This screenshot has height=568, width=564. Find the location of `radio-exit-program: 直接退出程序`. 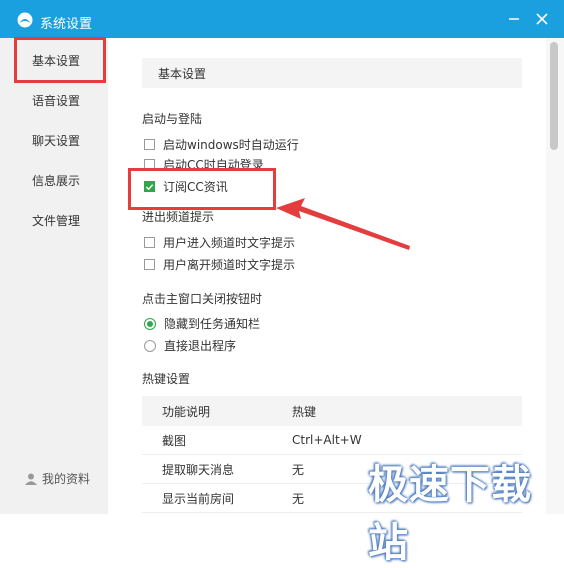

radio-exit-program: 直接退出程序 is located at coordinates (190, 345).